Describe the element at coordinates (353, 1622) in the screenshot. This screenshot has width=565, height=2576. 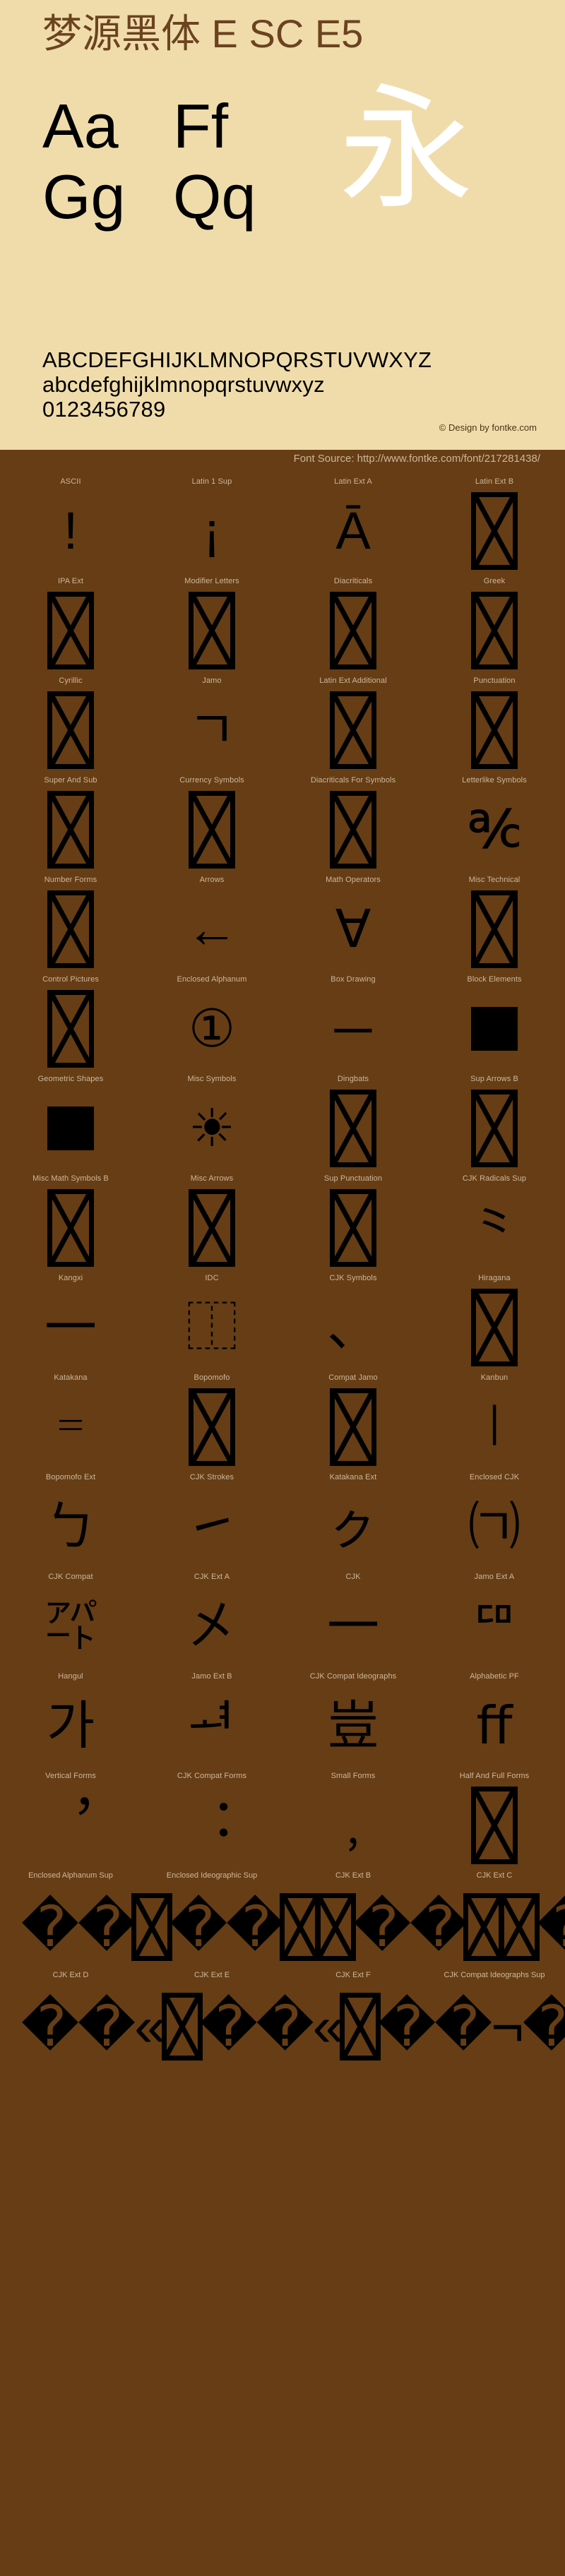
I see `unicode-block-cell: CJK 一` at that location.